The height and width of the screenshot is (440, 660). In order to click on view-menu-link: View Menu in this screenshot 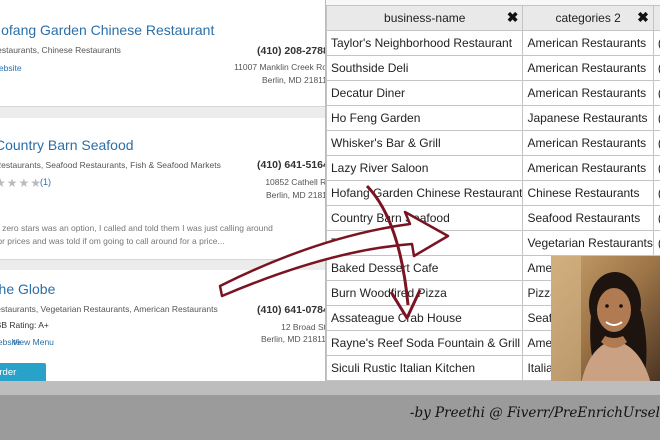, I will do `click(33, 342)`.